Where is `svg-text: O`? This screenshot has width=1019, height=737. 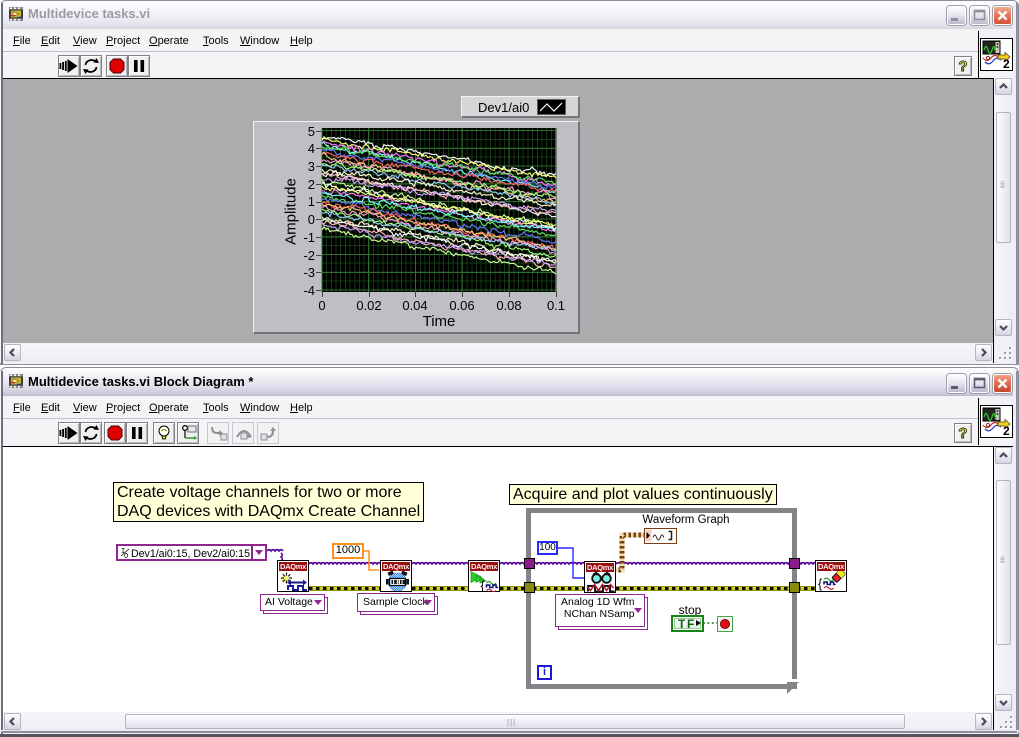 svg-text: O is located at coordinates (126, 556).